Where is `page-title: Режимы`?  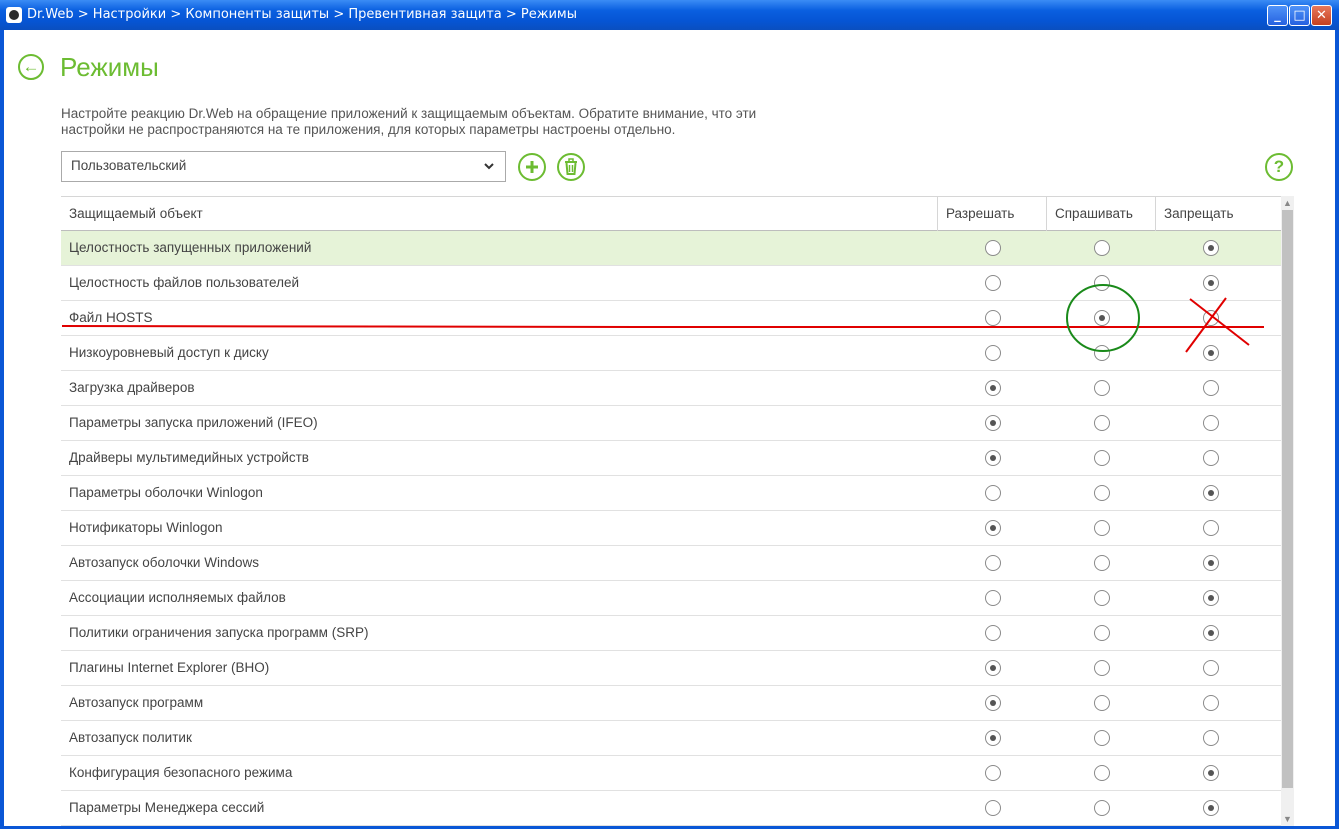 page-title: Режимы is located at coordinates (109, 67).